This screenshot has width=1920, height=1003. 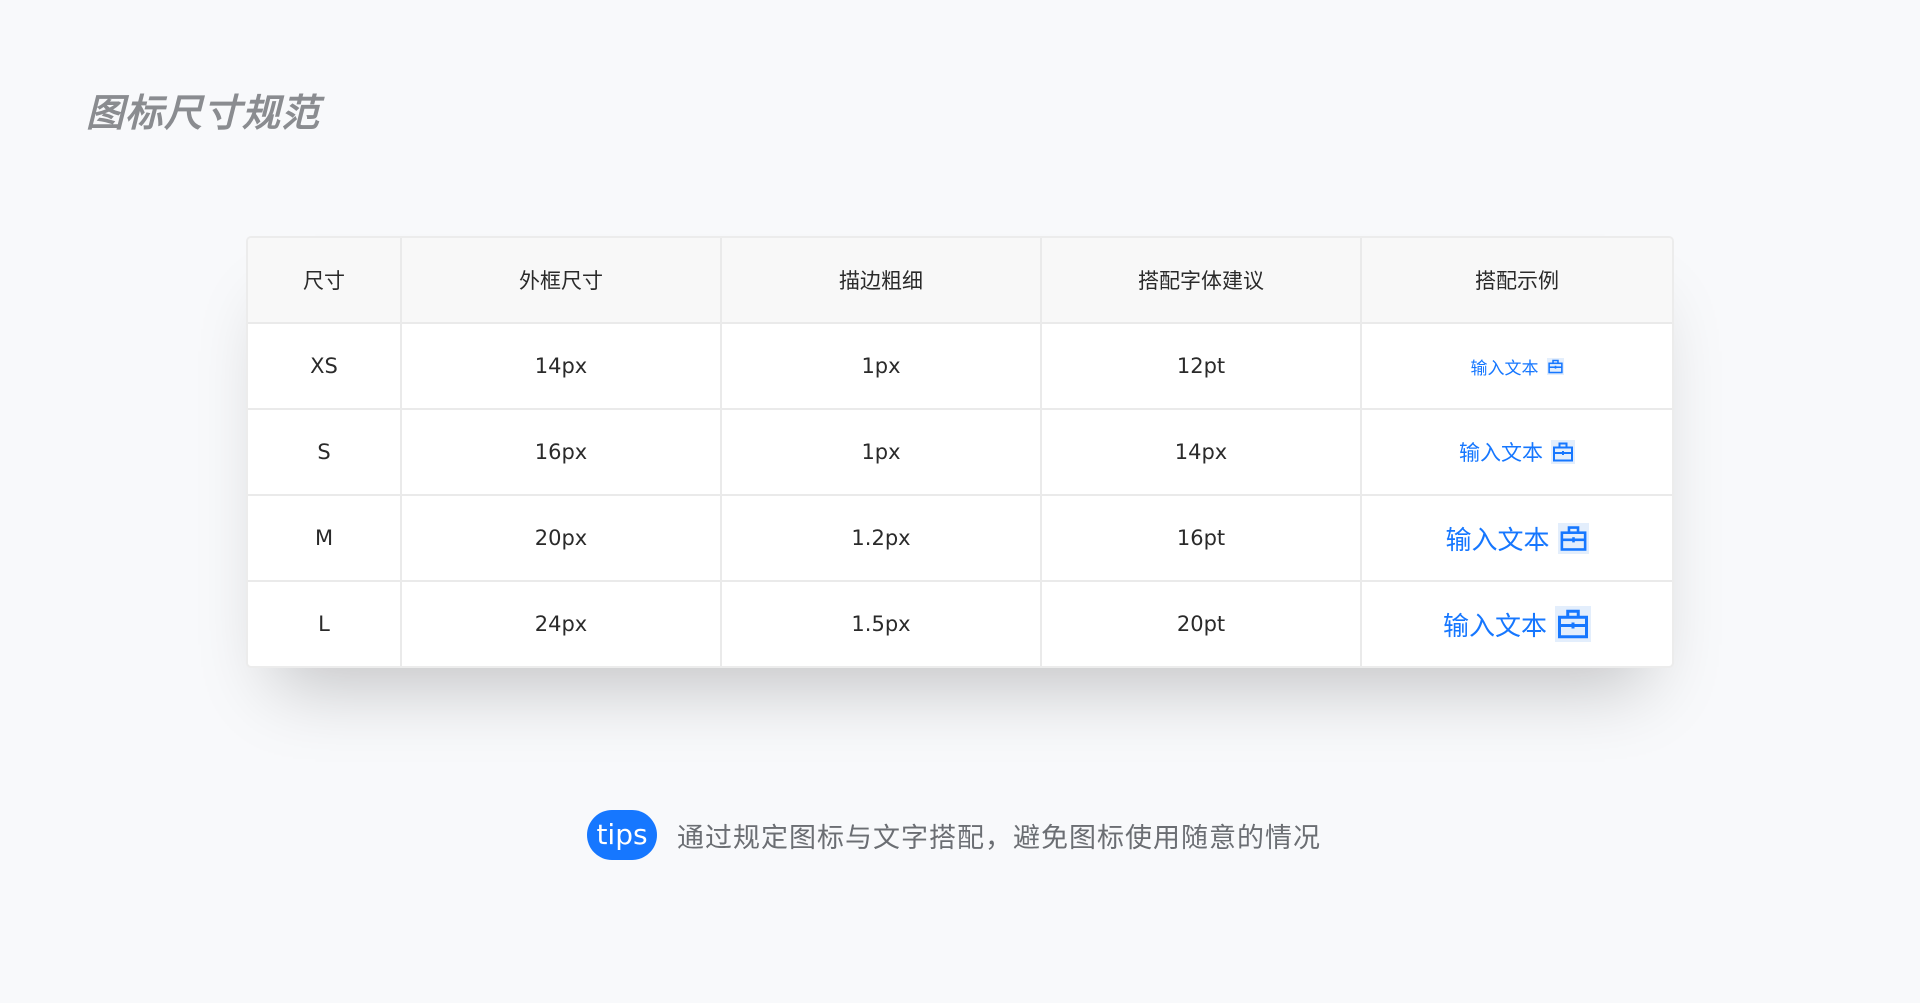 I want to click on cell-frame: 16px, so click(x=561, y=452).